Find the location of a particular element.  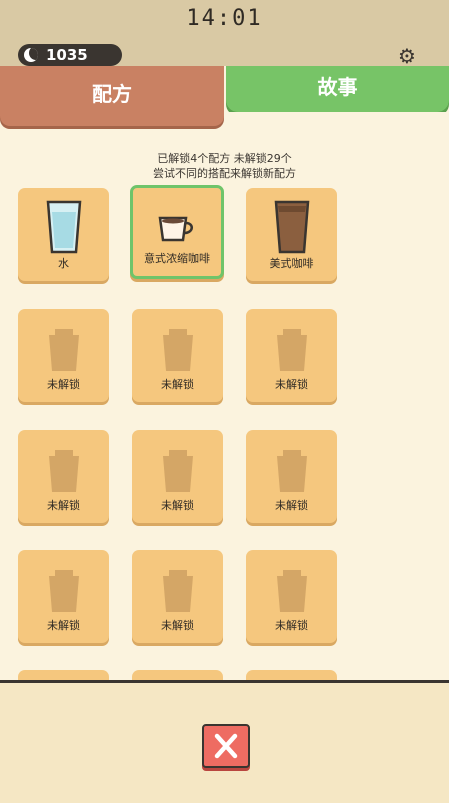

water-glass-icon is located at coordinates (63, 227).